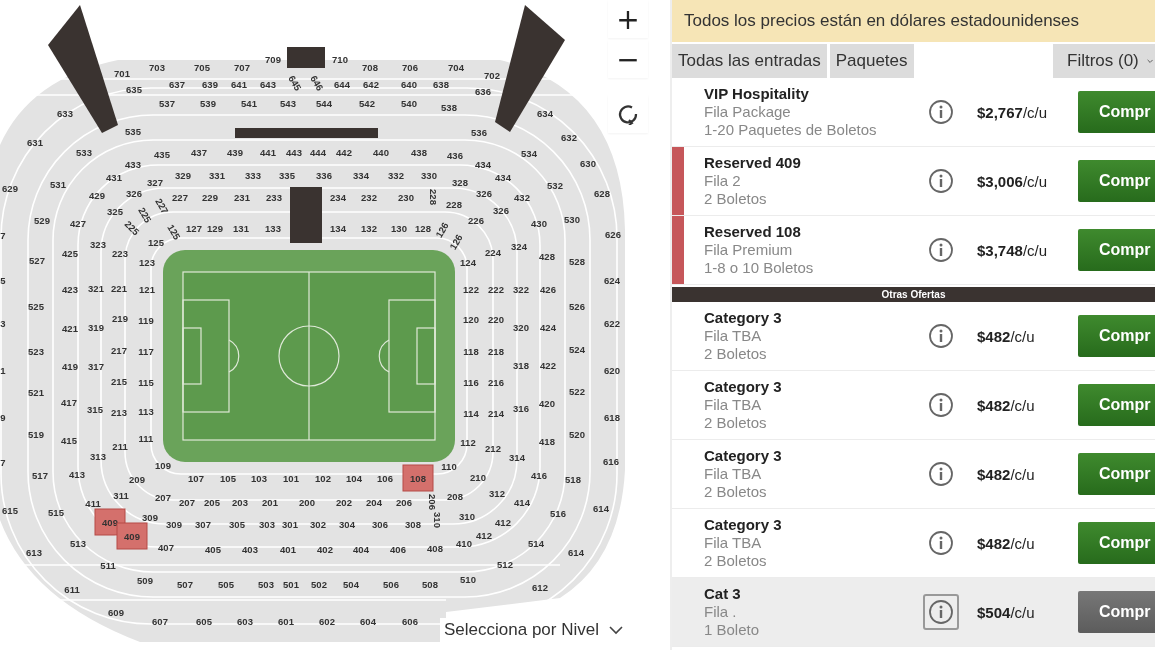 The height and width of the screenshot is (650, 1155). What do you see at coordinates (84, 152) in the screenshot?
I see `seat-section: 533` at bounding box center [84, 152].